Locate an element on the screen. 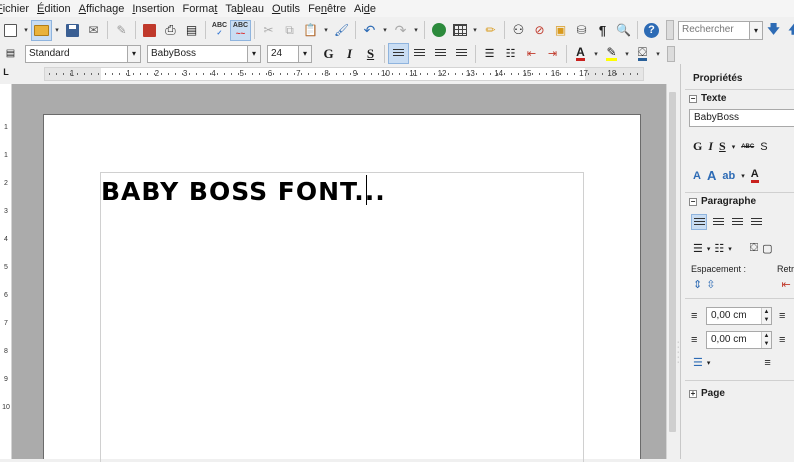  sidebar-strikethrough-button: ABC is located at coordinates (747, 147).